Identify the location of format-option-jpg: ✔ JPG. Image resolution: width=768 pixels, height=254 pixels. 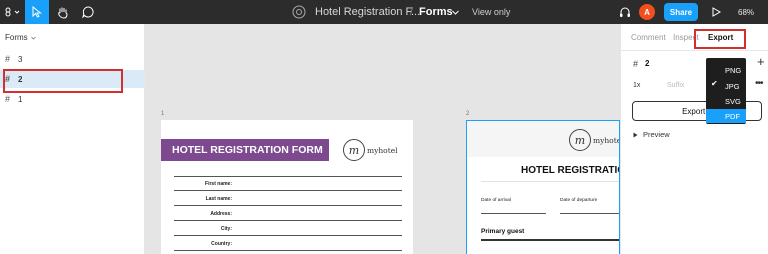
(726, 86).